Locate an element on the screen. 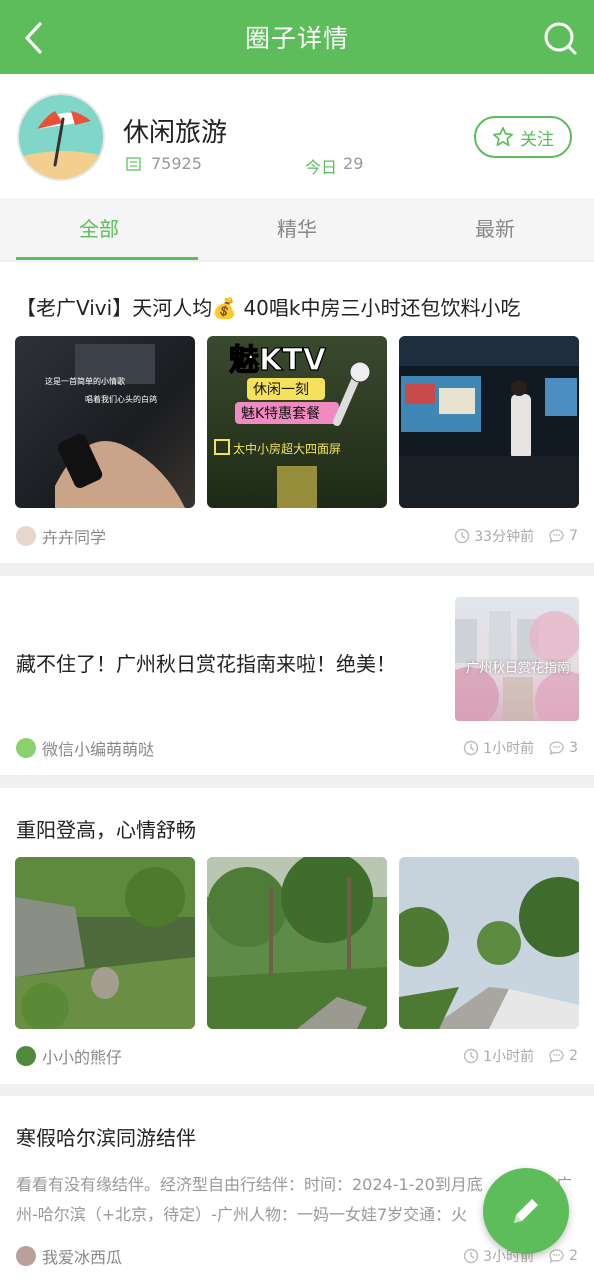 This screenshot has width=594, height=1280. top-bar: 圈子详情 is located at coordinates (297, 37).